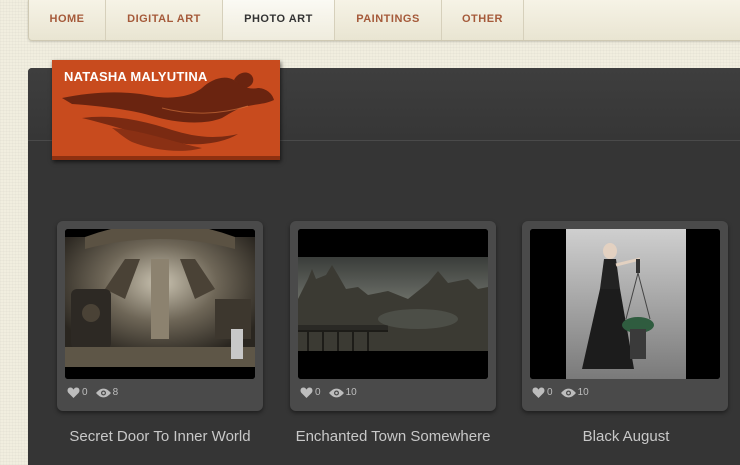  Describe the element at coordinates (623, 436) in the screenshot. I see `artwork-title: Black August` at that location.